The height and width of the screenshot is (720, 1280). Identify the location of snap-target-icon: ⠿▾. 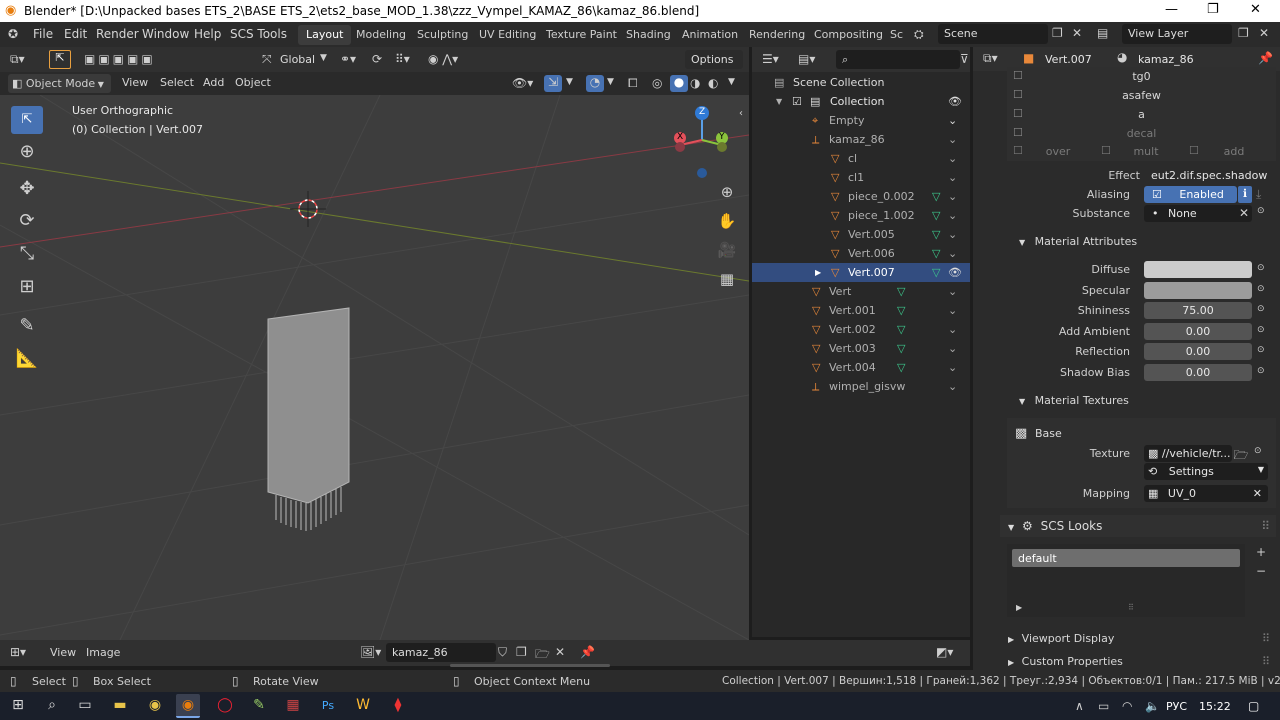
(402, 59).